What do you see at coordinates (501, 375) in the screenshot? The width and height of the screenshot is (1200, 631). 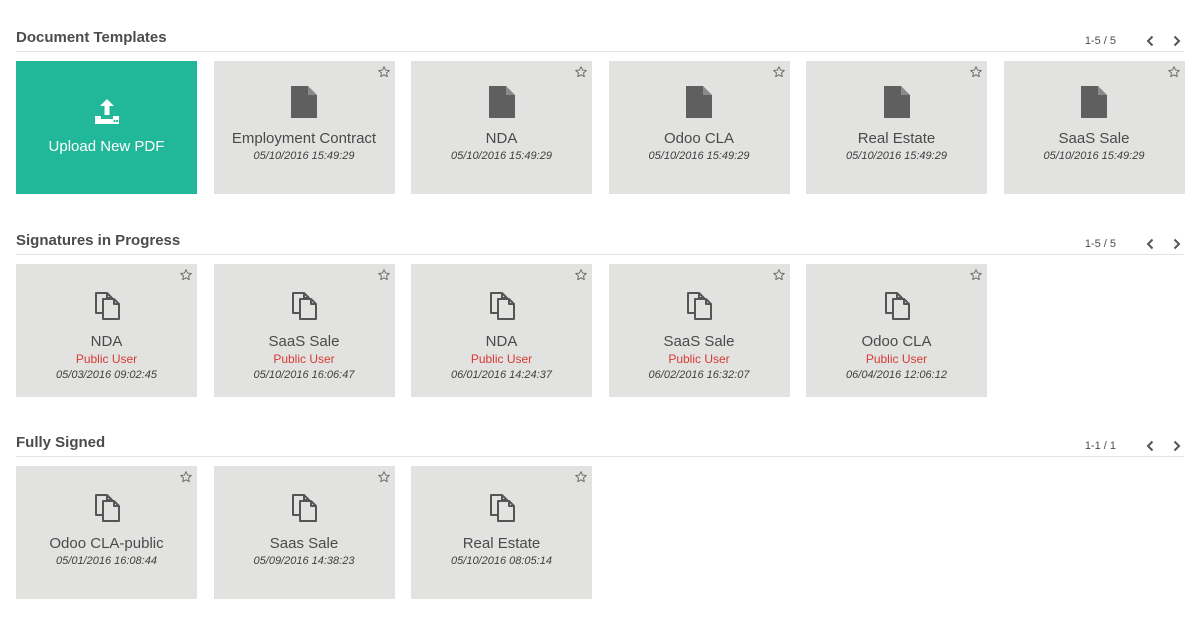 I see `card-date: 06/01/2016 14:24:37` at bounding box center [501, 375].